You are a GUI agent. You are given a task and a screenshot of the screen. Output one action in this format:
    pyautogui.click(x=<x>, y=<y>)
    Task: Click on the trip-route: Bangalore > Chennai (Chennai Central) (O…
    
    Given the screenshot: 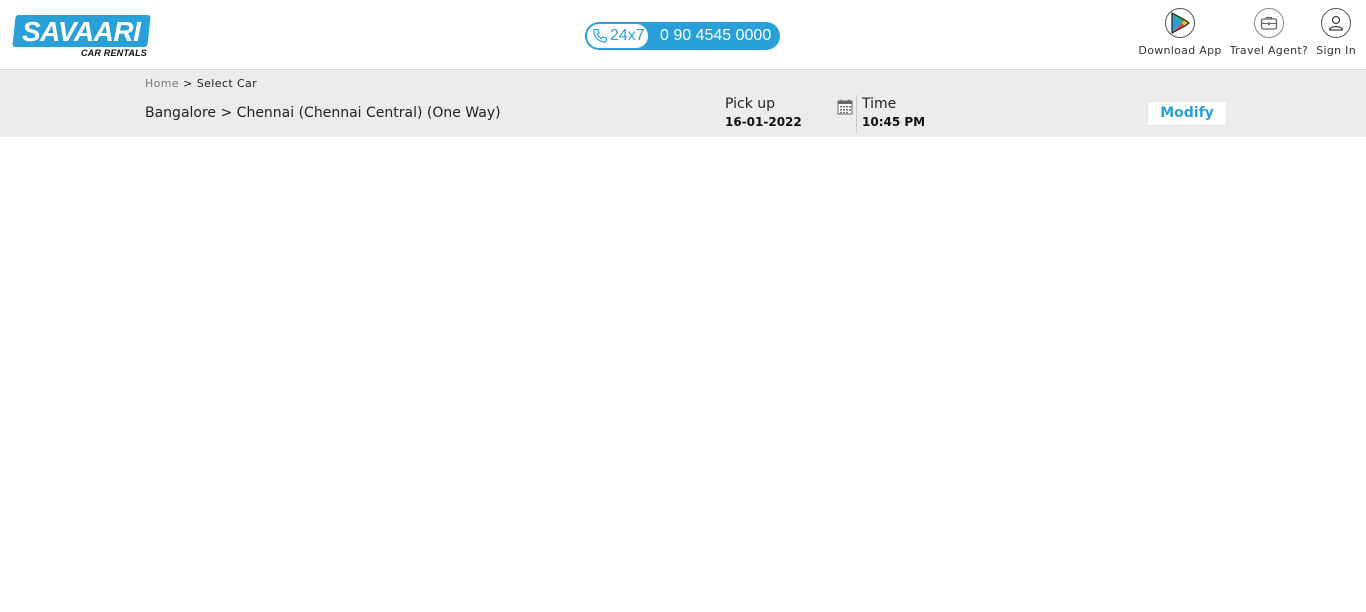 What is the action you would take?
    pyautogui.click(x=323, y=113)
    